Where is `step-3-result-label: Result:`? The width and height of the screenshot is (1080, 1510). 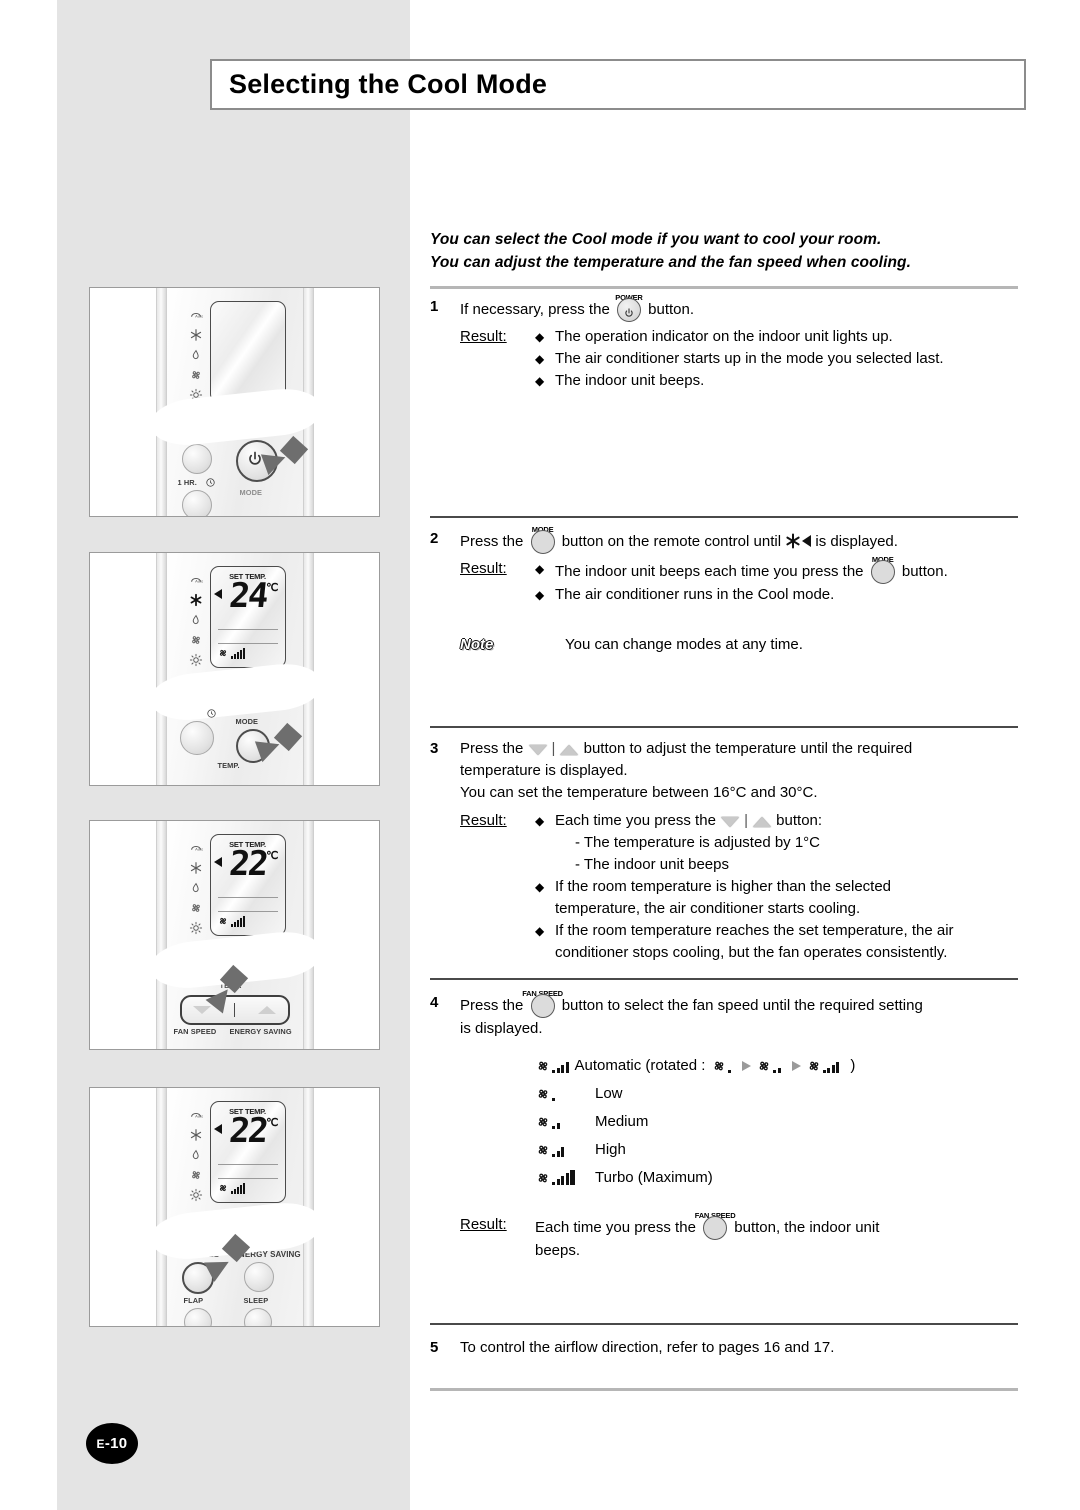 step-3-result-label: Result: is located at coordinates (483, 820).